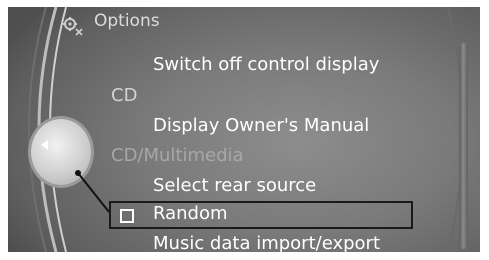  What do you see at coordinates (92, 191) in the screenshot?
I see `pointer-line` at bounding box center [92, 191].